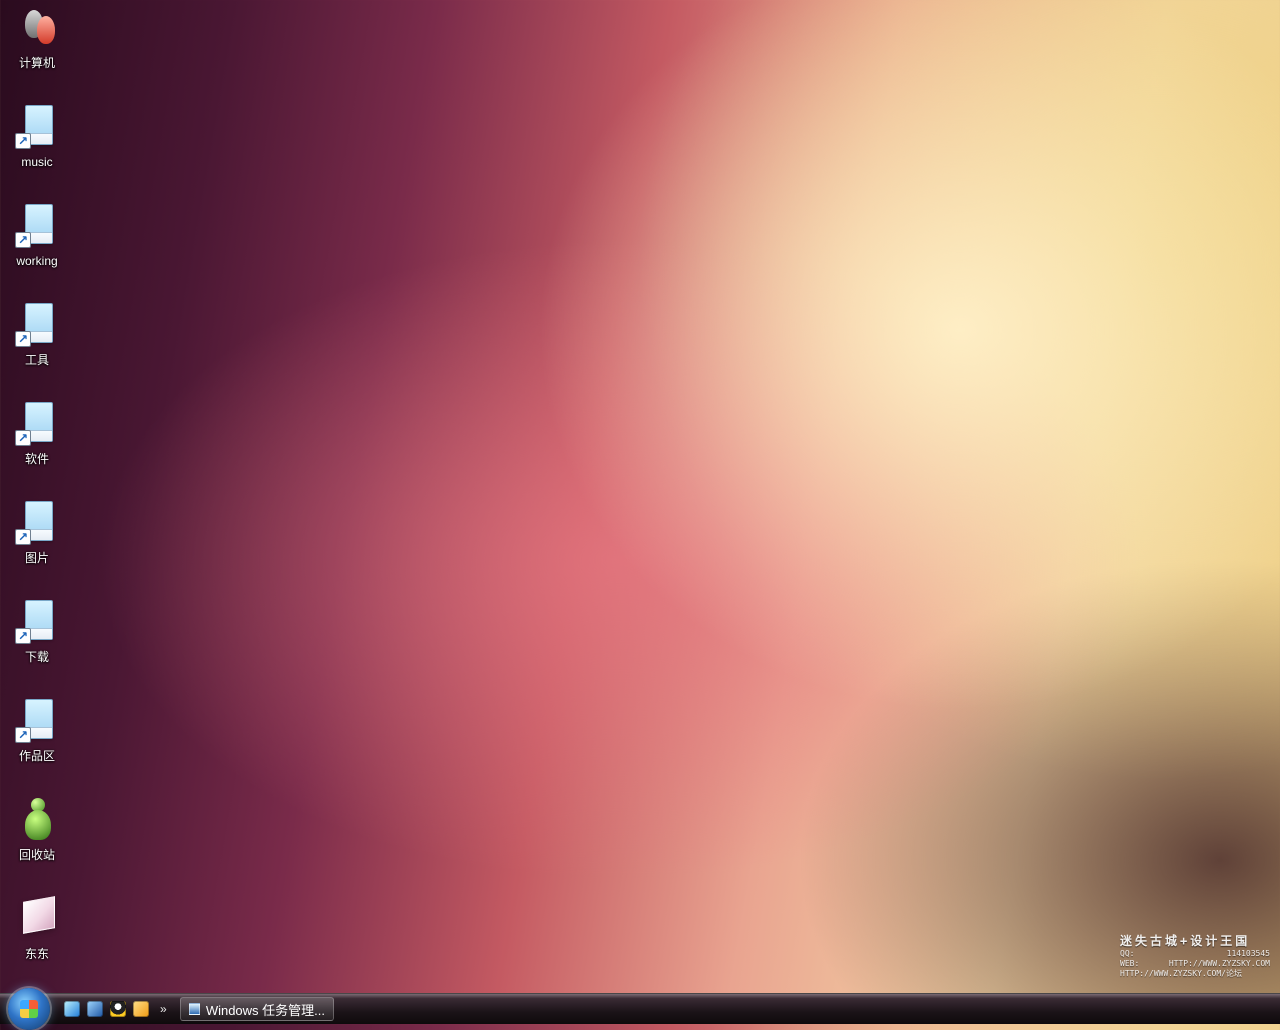 The image size is (1280, 1030). What do you see at coordinates (1248, 953) in the screenshot?
I see `watermark-qq-value: 114103545` at bounding box center [1248, 953].